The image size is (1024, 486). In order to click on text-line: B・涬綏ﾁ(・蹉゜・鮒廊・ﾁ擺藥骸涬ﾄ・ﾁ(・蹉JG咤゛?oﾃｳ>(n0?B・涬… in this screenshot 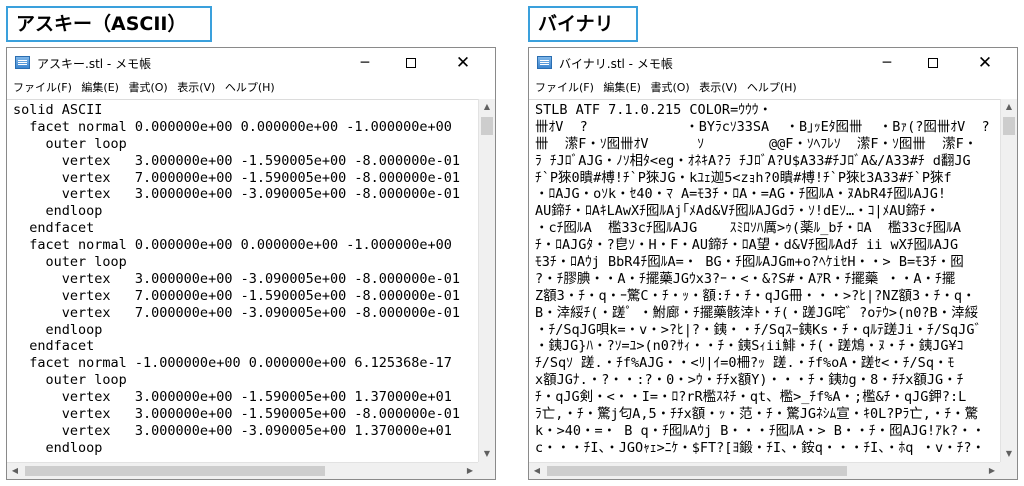, I will do `click(757, 312)`.